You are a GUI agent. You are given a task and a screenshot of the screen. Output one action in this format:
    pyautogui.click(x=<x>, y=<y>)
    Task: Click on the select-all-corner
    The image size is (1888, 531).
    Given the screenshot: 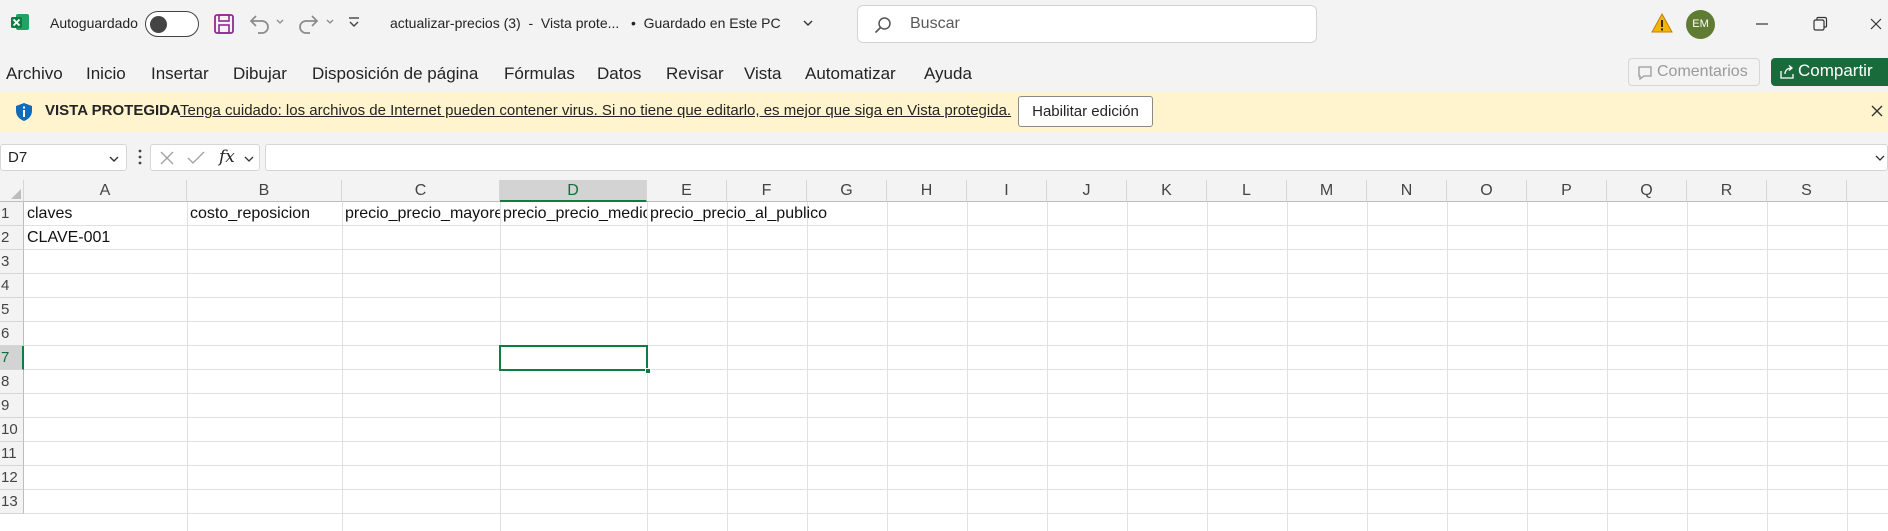 What is the action you would take?
    pyautogui.click(x=12, y=191)
    